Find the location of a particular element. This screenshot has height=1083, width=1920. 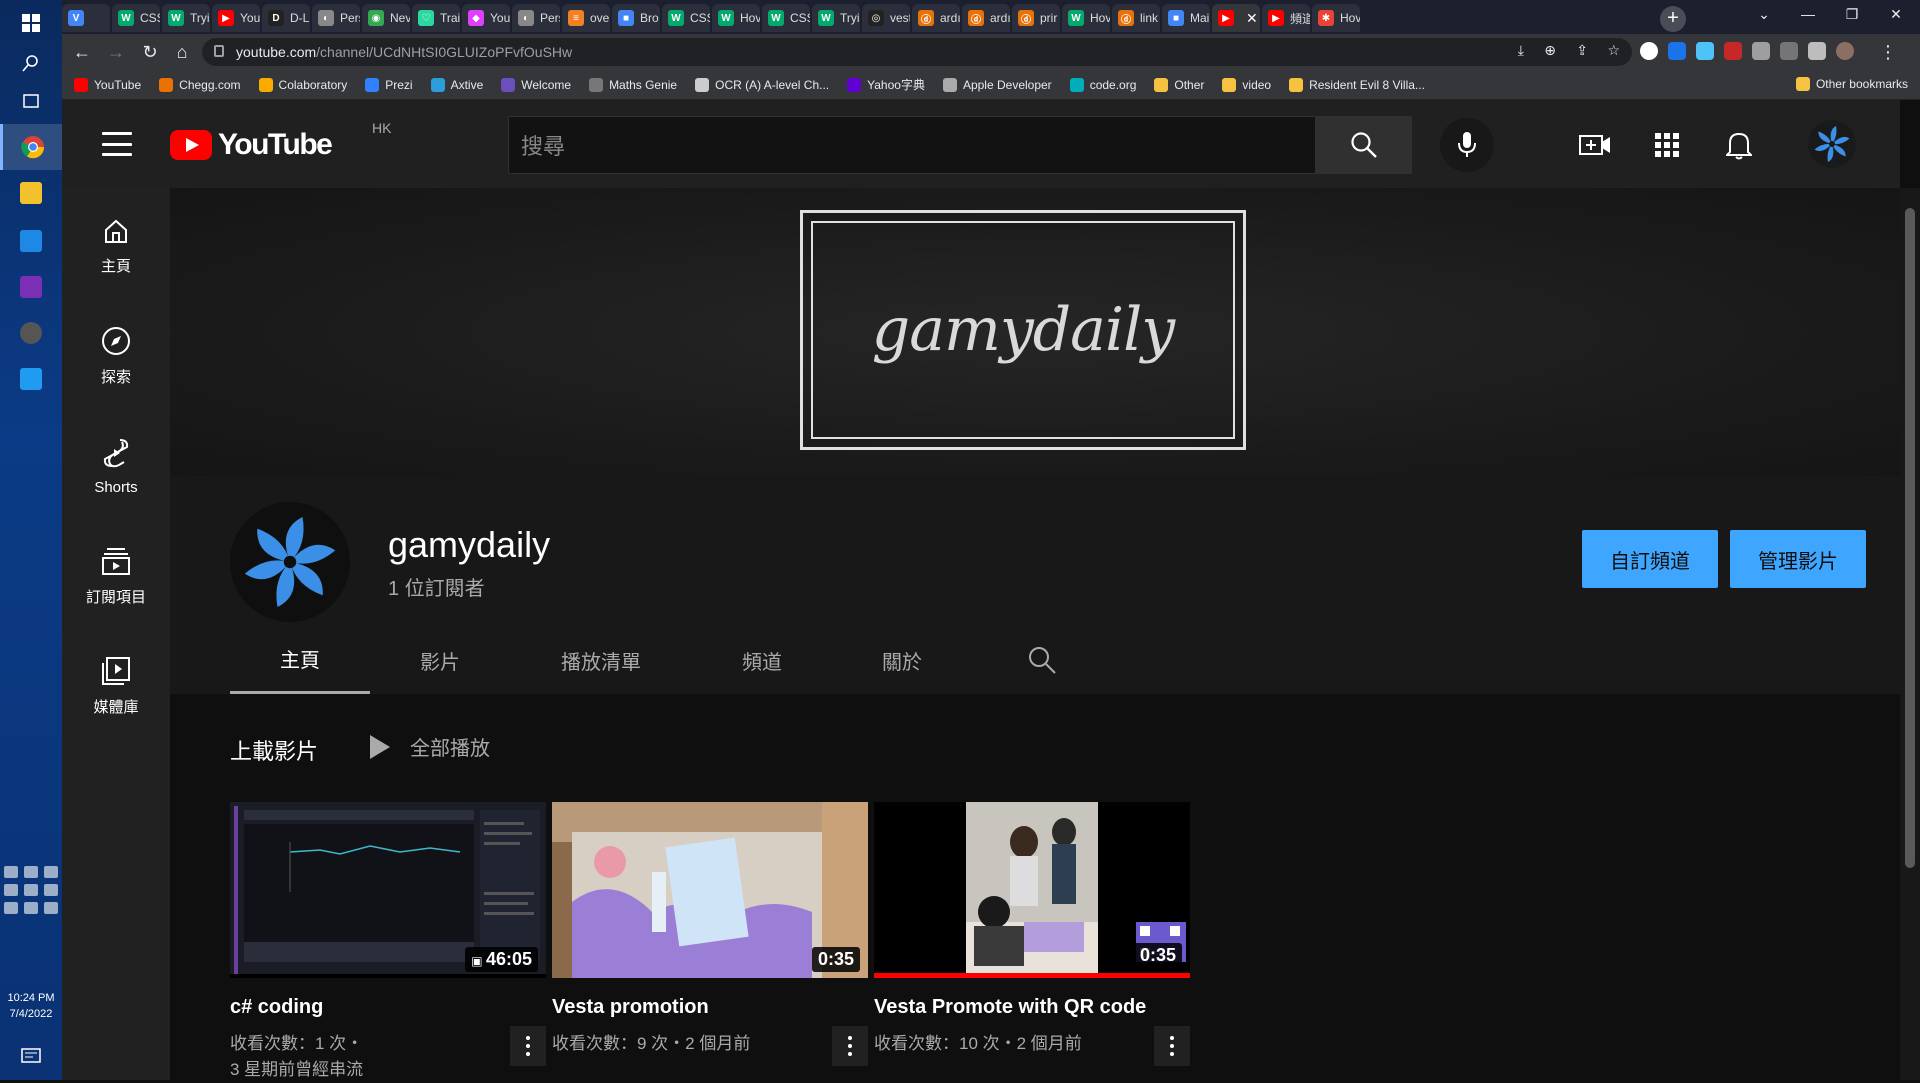

video-card: ▣ 46:05 c# coding 收看次數：1 次・ 3 星期前曾經串流 is located at coordinates (388, 942).